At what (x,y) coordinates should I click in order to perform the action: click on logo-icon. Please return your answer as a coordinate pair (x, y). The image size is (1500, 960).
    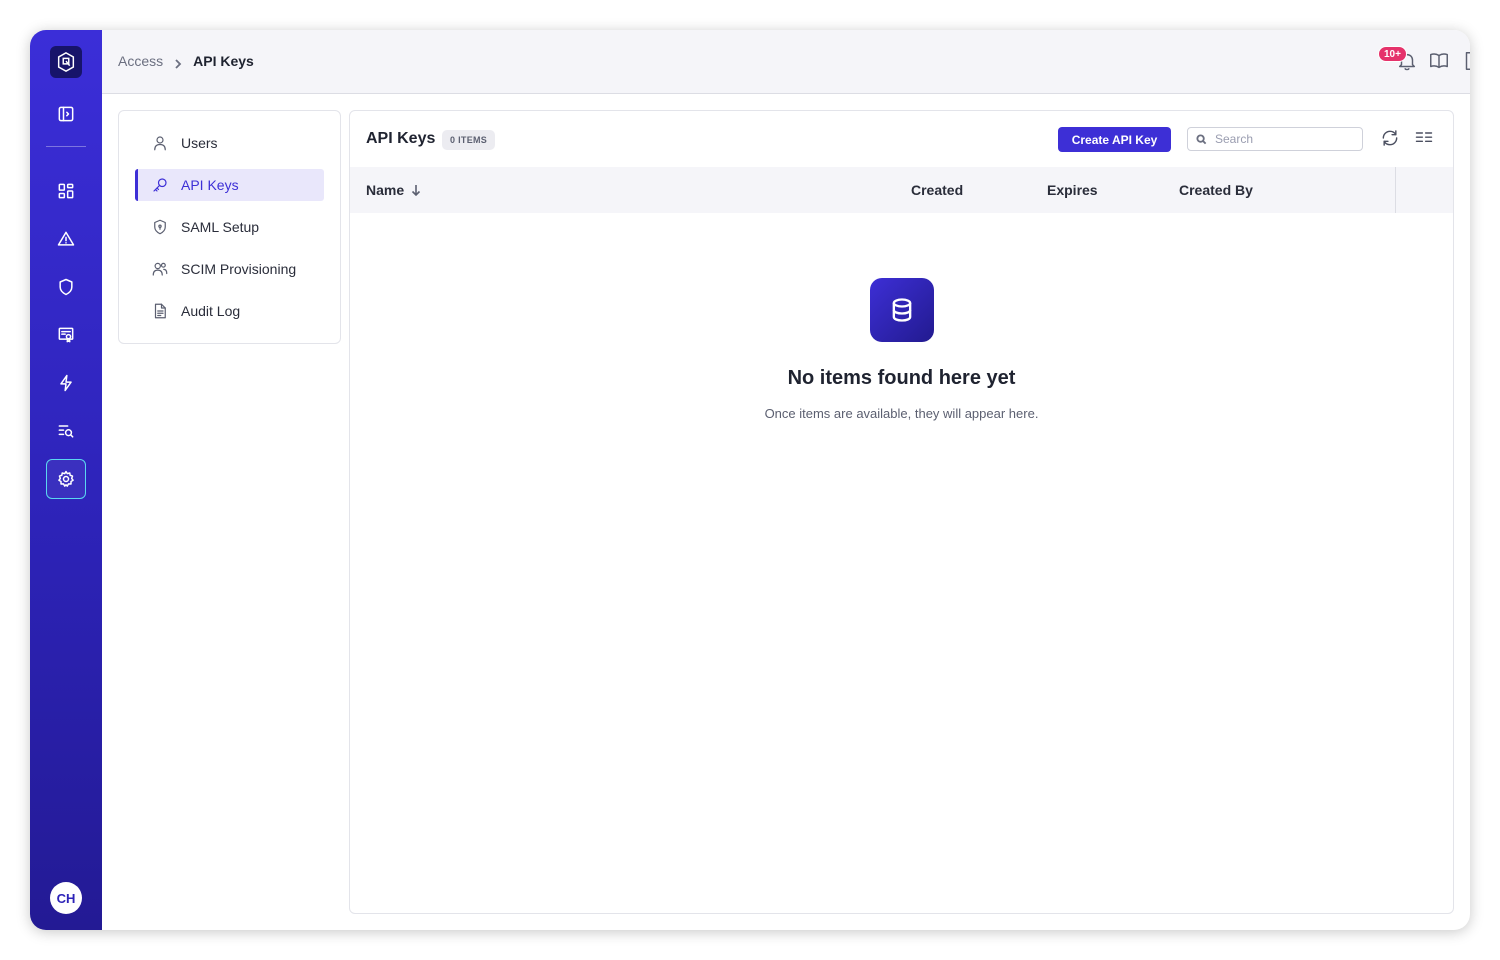
    Looking at the image, I should click on (66, 62).